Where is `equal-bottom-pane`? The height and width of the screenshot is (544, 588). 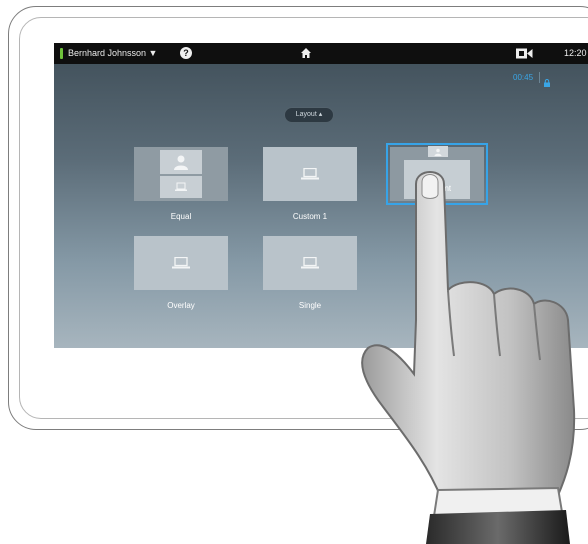
equal-bottom-pane is located at coordinates (181, 187).